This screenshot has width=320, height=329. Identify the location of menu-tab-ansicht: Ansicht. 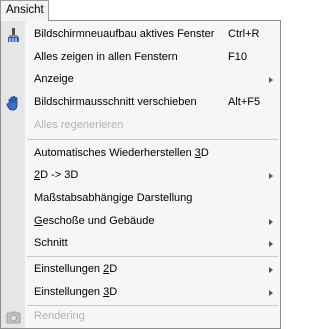
(24, 10).